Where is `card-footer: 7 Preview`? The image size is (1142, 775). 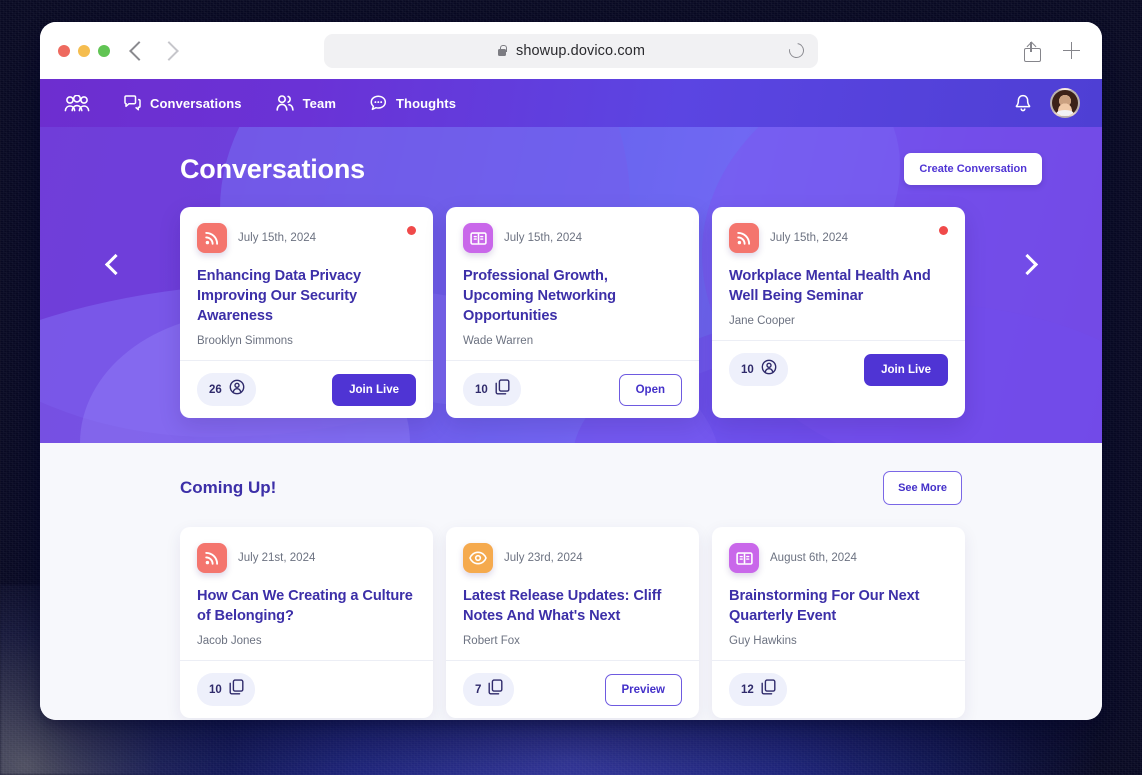
card-footer: 7 Preview is located at coordinates (572, 689).